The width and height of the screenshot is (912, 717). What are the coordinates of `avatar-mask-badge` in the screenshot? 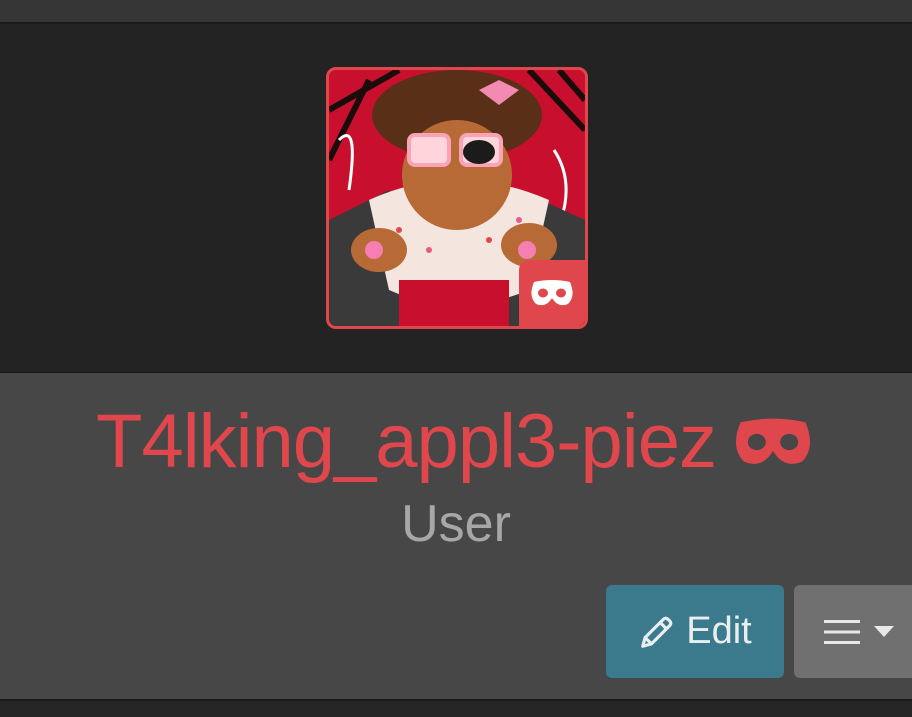 It's located at (552, 293).